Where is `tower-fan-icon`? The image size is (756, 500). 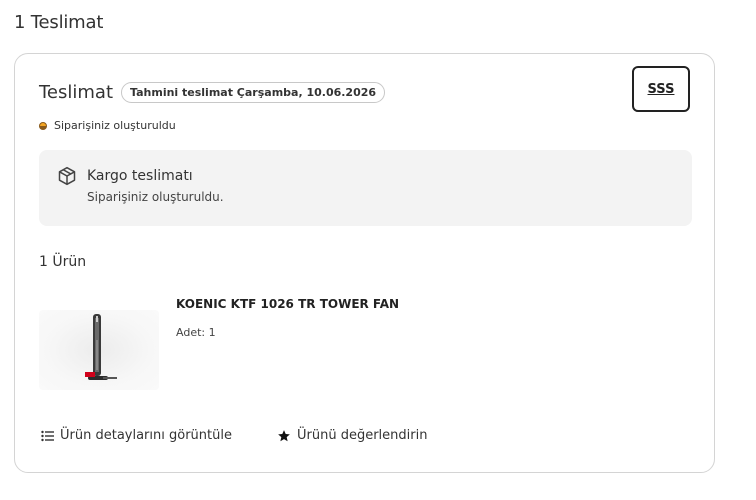 tower-fan-icon is located at coordinates (101, 347).